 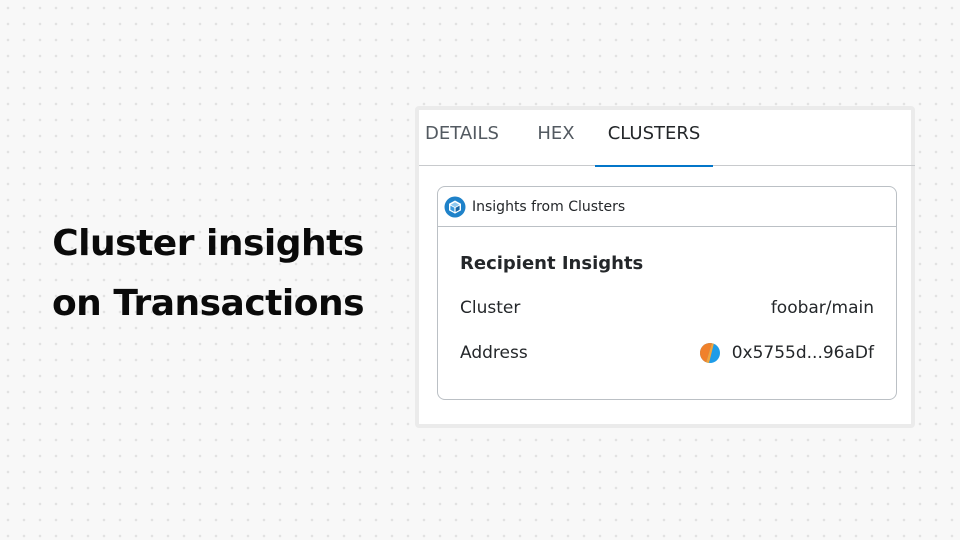 What do you see at coordinates (552, 263) in the screenshot?
I see `recipient-insights-title: Recipient Insights` at bounding box center [552, 263].